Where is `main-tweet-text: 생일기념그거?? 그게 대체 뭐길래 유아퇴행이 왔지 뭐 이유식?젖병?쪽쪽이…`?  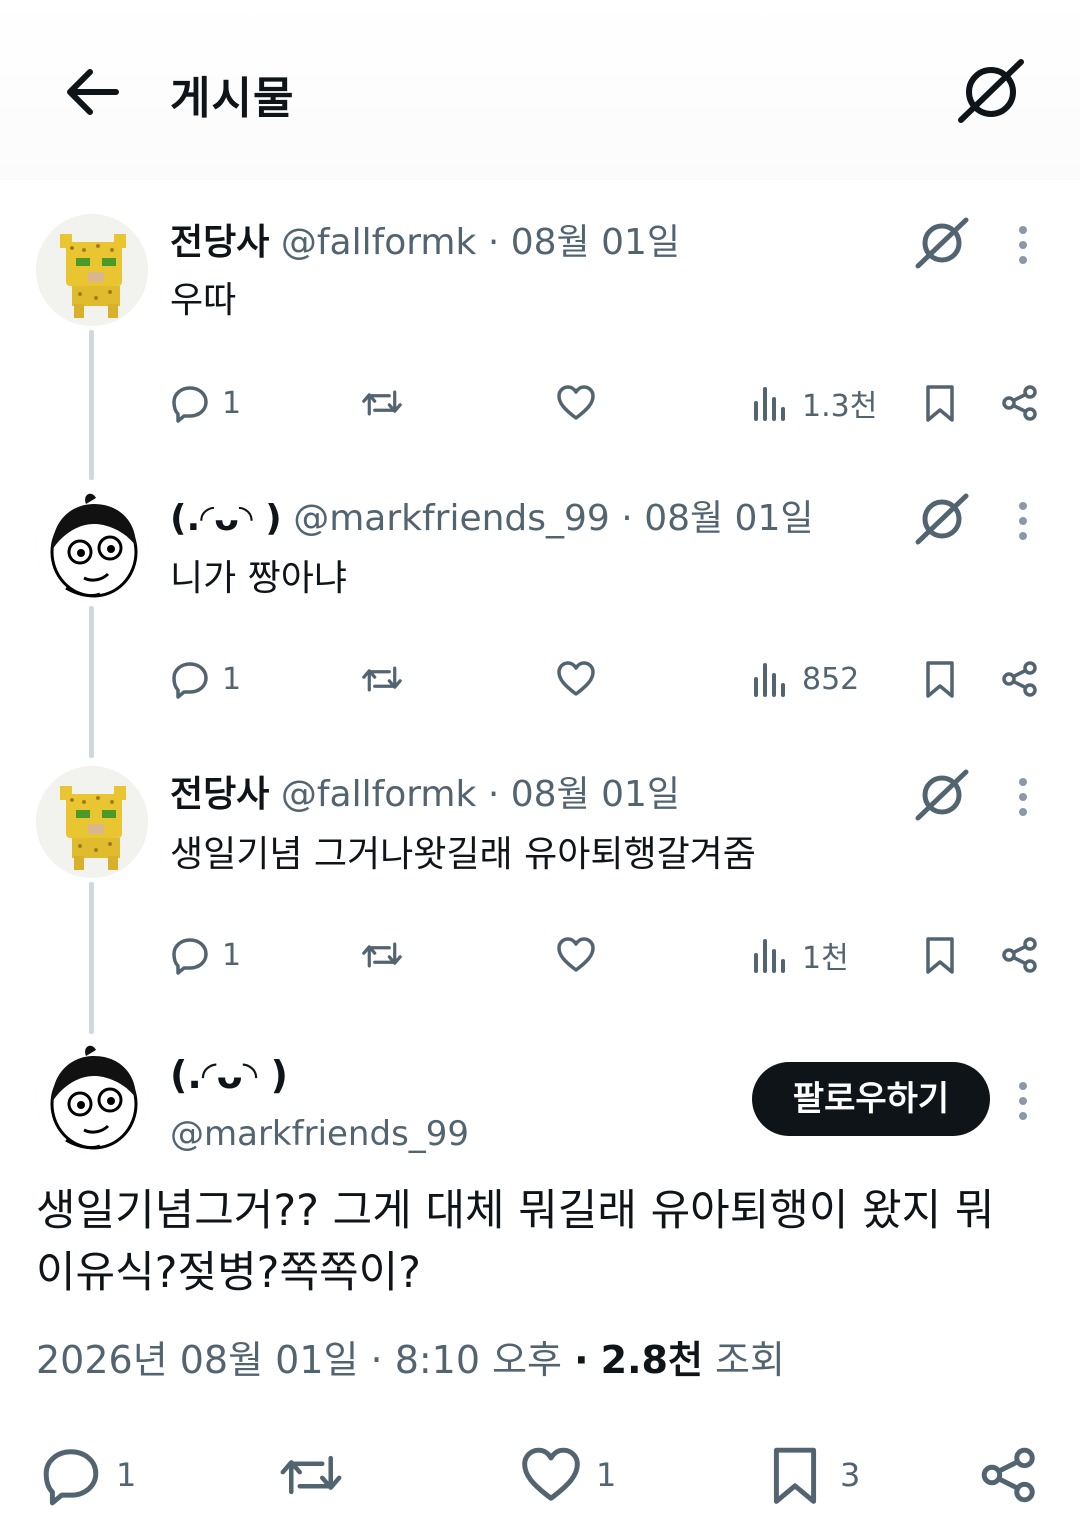 main-tweet-text: 생일기념그거?? 그게 대체 뭐길래 유아퇴행이 왔지 뭐 이유식?젖병?쪽쪽이… is located at coordinates (536, 1242).